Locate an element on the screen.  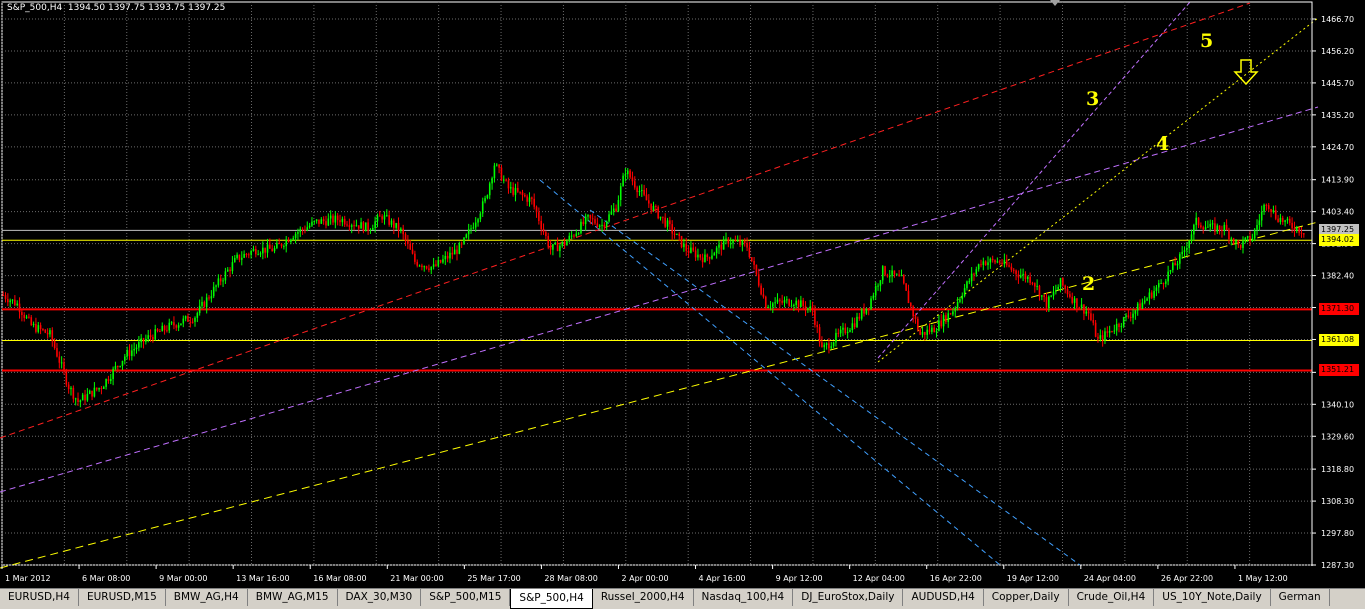
chart-tab: EURUSD,H4 is located at coordinates (39, 597).